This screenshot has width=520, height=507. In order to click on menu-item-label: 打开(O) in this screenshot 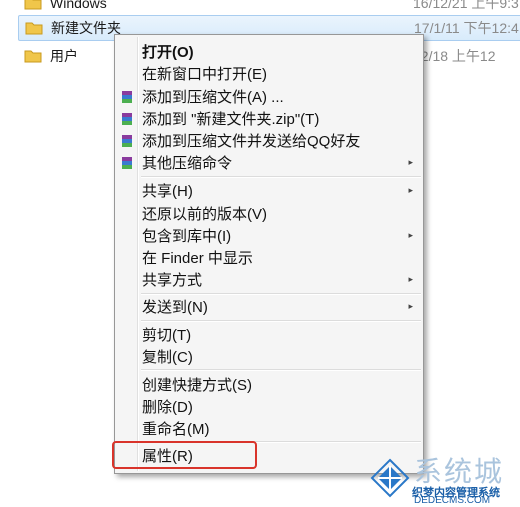, I will do `click(168, 52)`.